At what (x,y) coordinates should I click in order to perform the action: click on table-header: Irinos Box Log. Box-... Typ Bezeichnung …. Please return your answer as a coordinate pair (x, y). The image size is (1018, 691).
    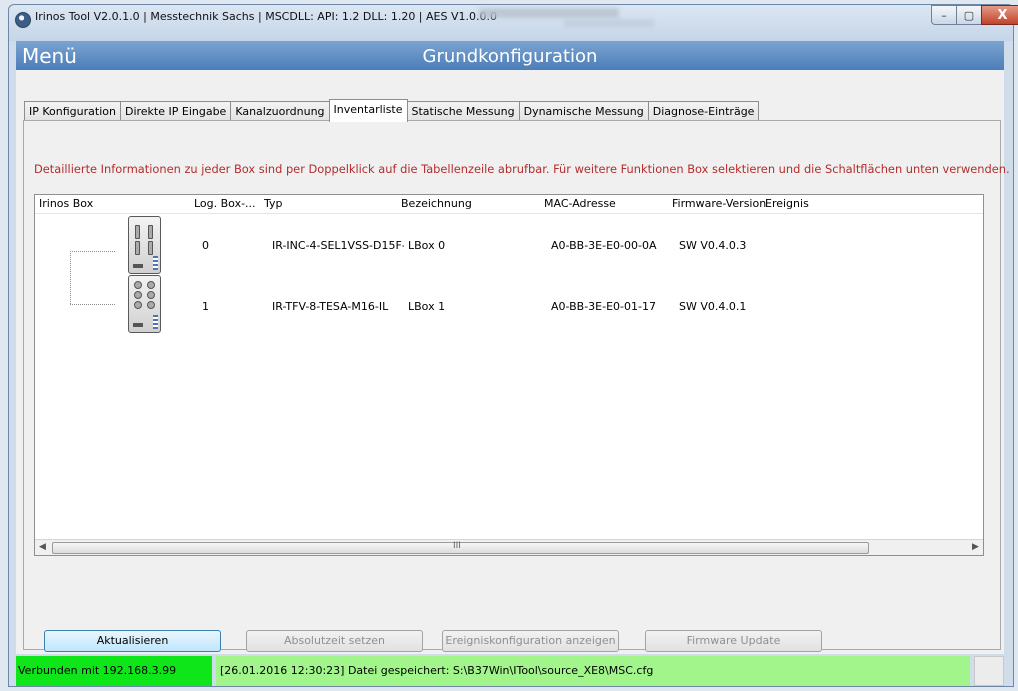
    Looking at the image, I should click on (509, 204).